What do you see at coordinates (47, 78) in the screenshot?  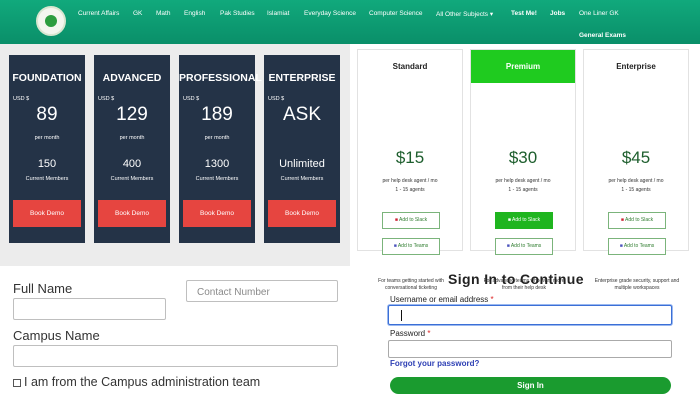 I see `plan-name: FOUNDATION` at bounding box center [47, 78].